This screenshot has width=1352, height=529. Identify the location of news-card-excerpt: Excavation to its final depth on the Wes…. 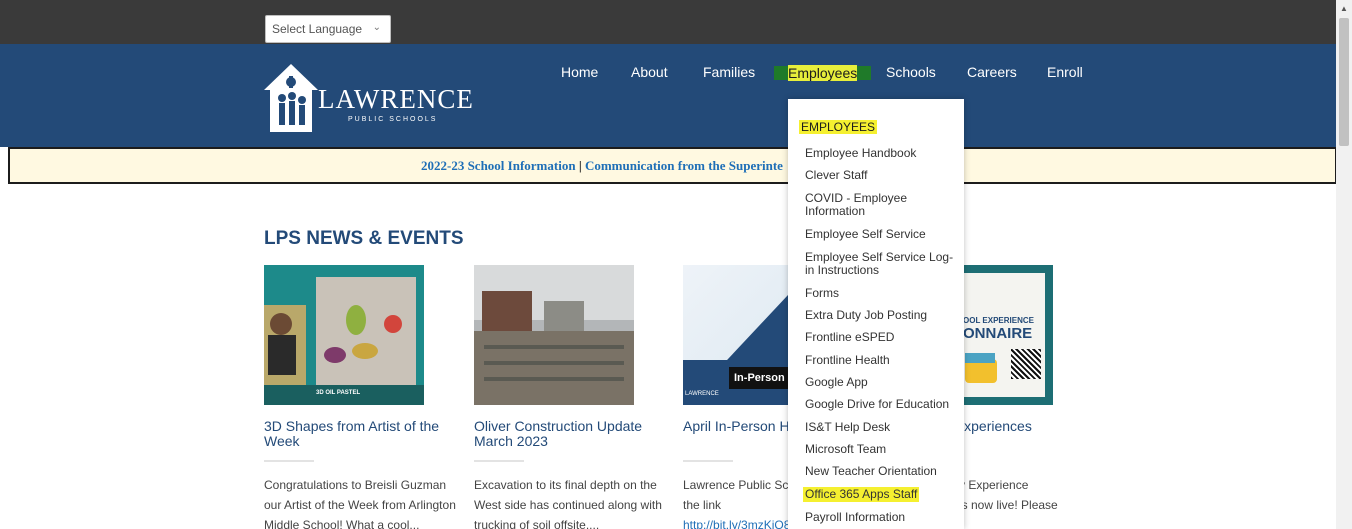
(568, 503).